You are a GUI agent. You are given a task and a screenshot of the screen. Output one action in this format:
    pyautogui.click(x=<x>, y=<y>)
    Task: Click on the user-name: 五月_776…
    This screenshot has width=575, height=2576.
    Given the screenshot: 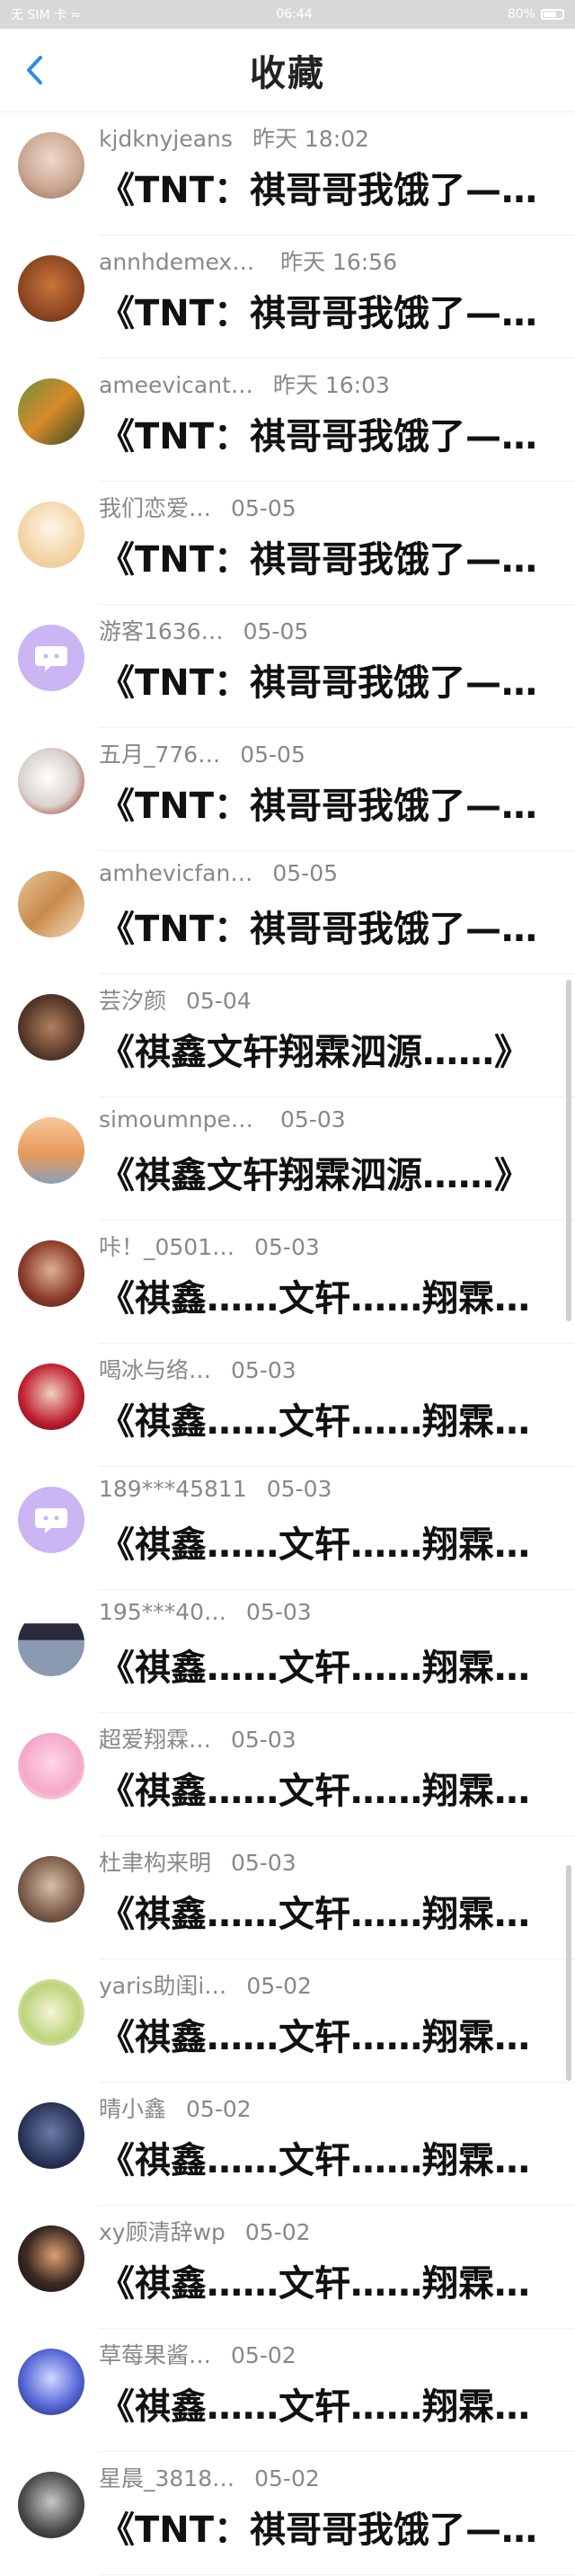 What is the action you would take?
    pyautogui.click(x=159, y=753)
    